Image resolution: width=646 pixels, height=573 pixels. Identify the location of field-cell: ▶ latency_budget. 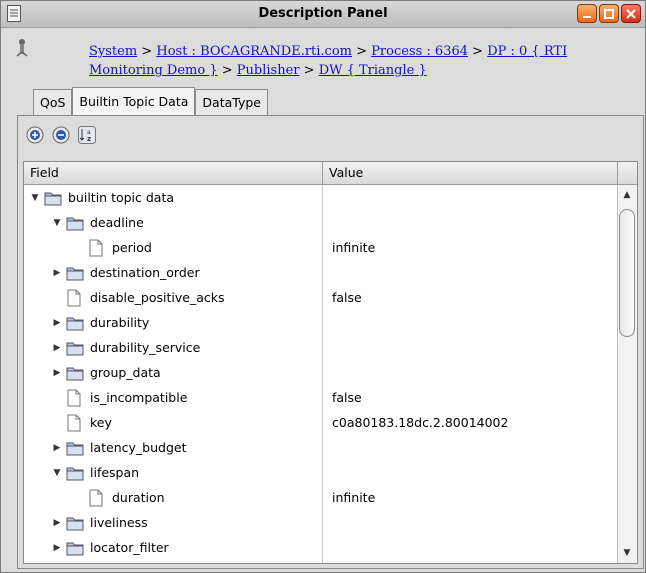
(105, 447).